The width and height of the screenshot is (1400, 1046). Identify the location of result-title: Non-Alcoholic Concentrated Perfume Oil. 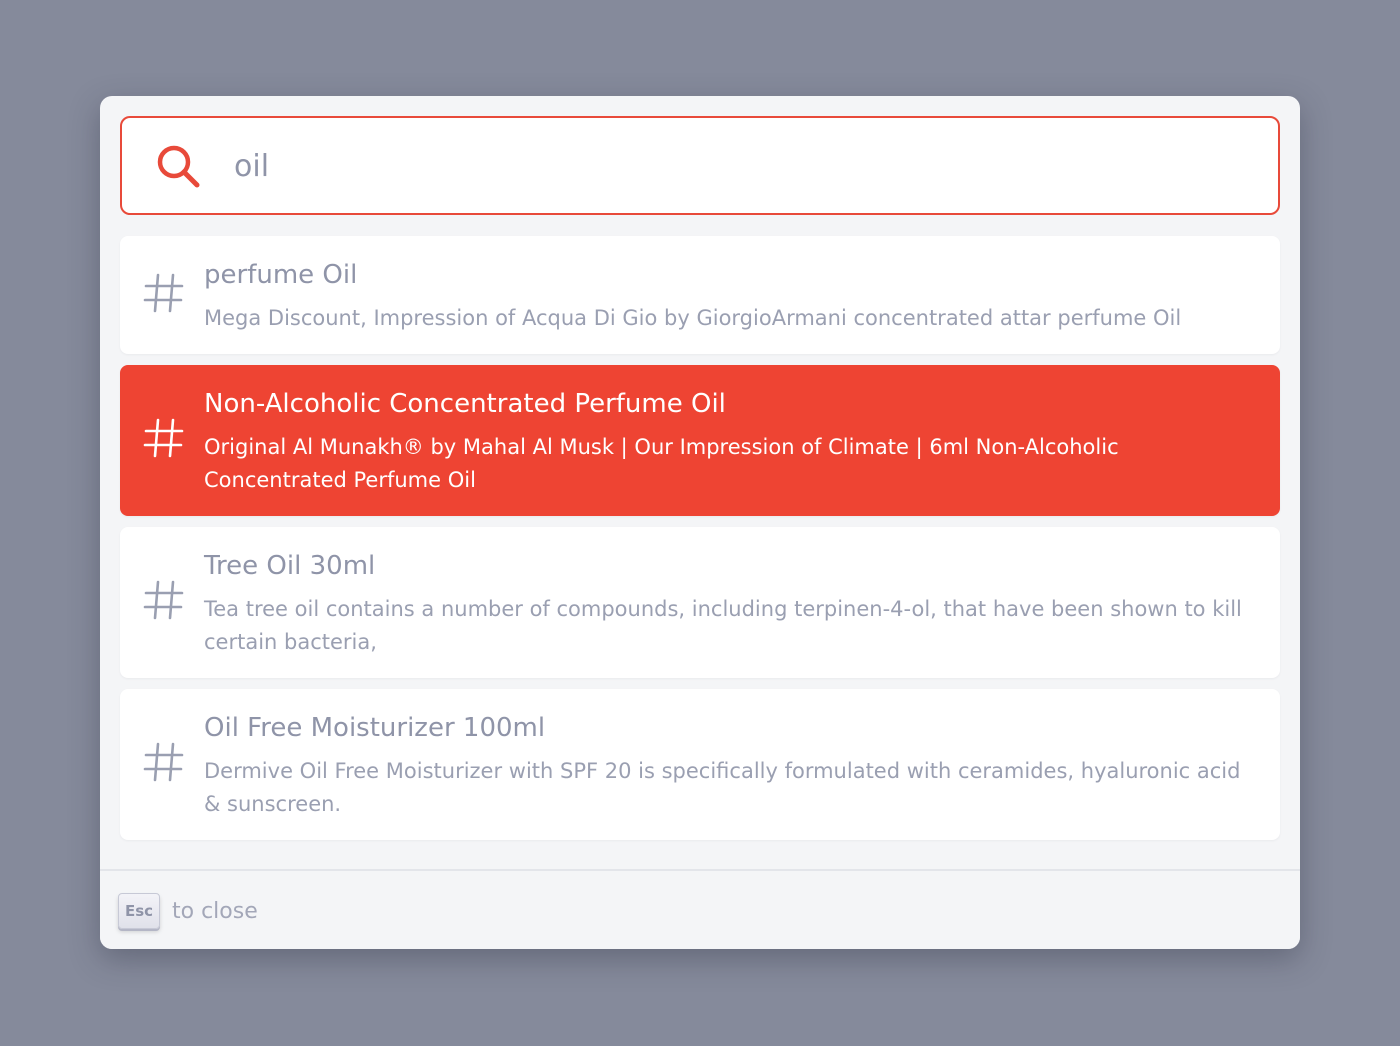
(465, 404).